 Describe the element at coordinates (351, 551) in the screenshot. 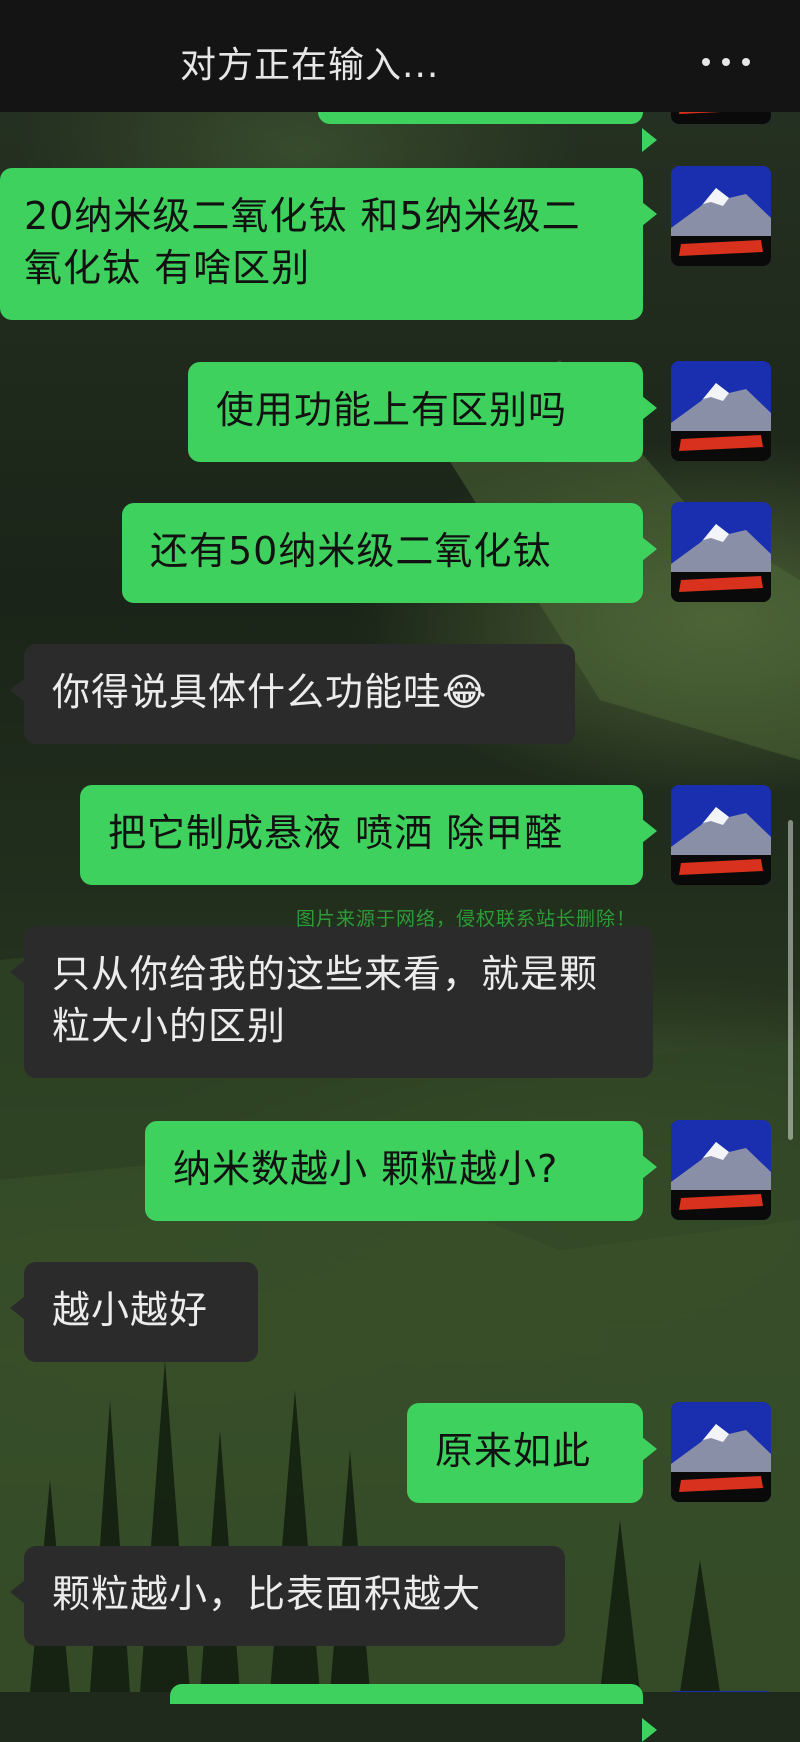

I see `message-text: 还有50纳米级二氧化钛` at that location.